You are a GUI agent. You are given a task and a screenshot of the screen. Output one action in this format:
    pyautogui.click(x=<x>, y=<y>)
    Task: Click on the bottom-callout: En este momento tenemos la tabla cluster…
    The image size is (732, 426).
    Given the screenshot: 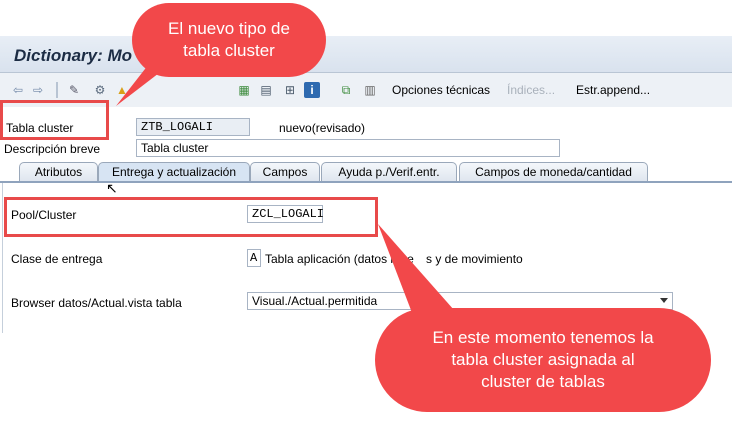 What is the action you would take?
    pyautogui.click(x=543, y=360)
    